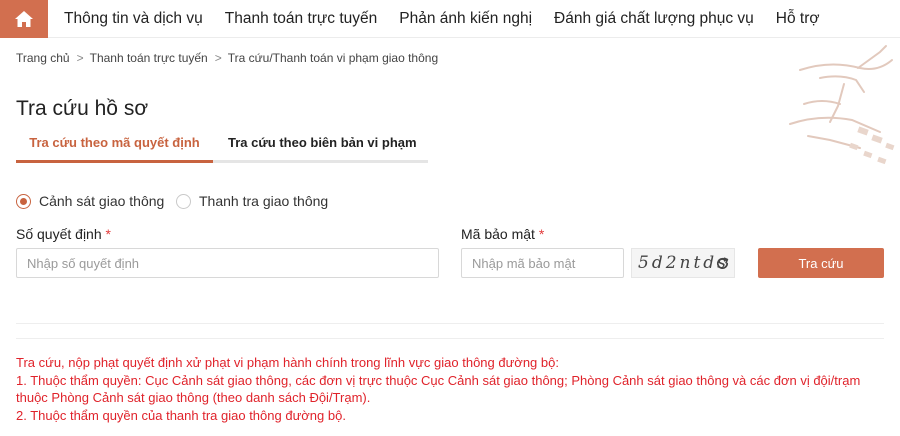  I want to click on home-button, so click(24, 19).